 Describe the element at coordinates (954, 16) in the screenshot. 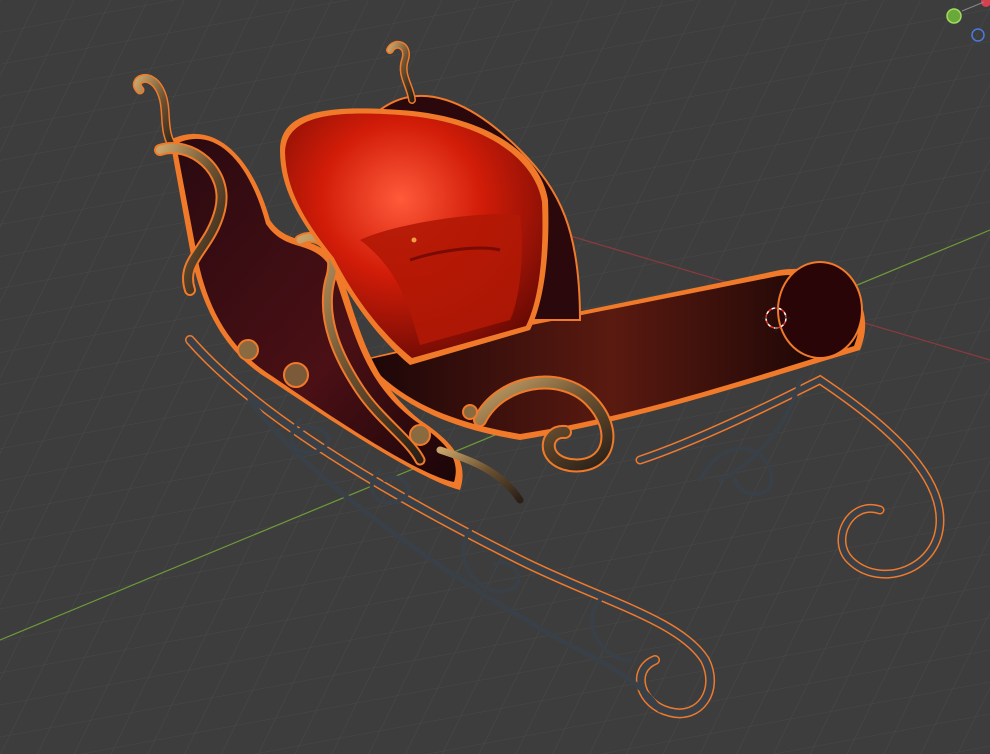

I see `gizmo-y-axis-icon` at that location.